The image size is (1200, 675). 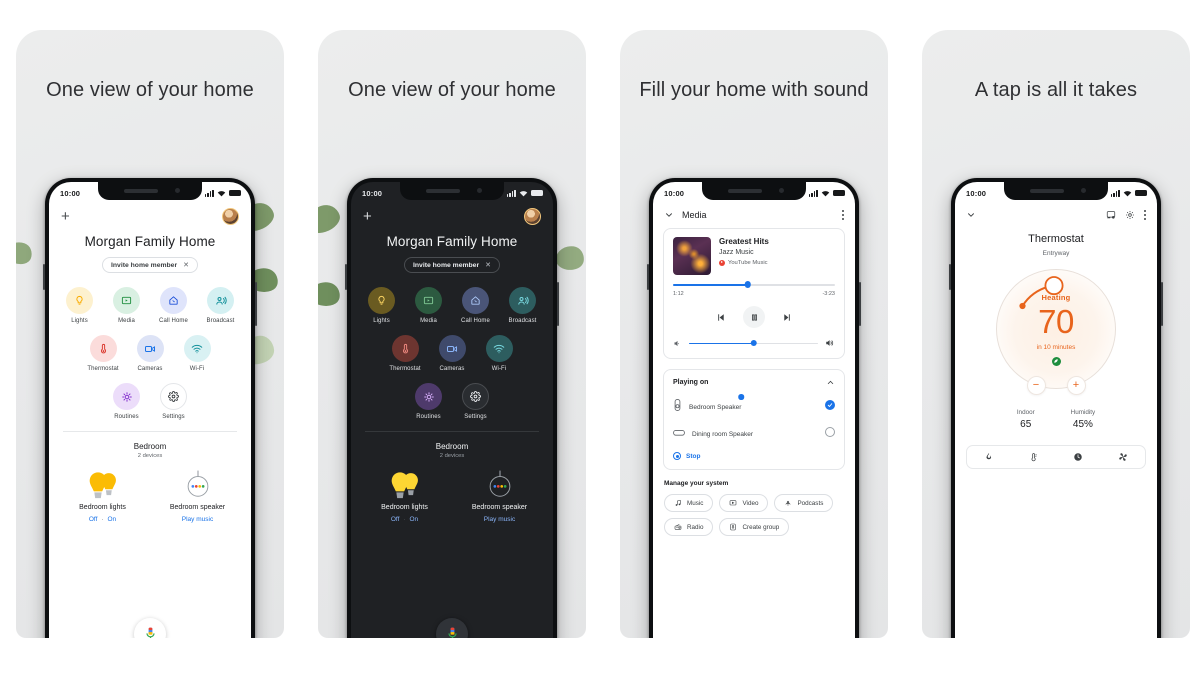 What do you see at coordinates (452, 241) in the screenshot?
I see `page-title: Morgan Family Home` at bounding box center [452, 241].